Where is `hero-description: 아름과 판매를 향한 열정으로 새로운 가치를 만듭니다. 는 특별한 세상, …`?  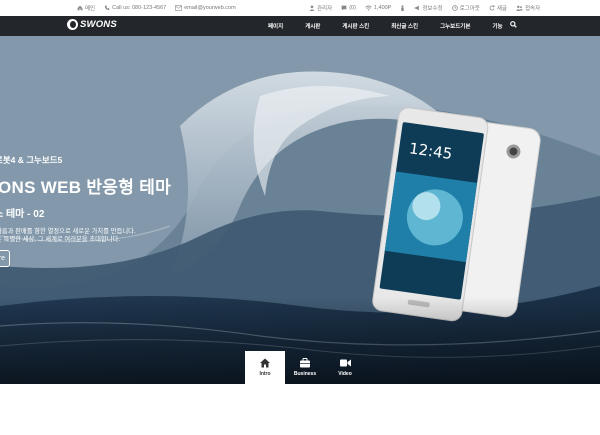 hero-description: 아름과 판매를 향한 열정으로 새로운 가치를 만듭니다. 는 특별한 세상, … is located at coordinates (68, 236).